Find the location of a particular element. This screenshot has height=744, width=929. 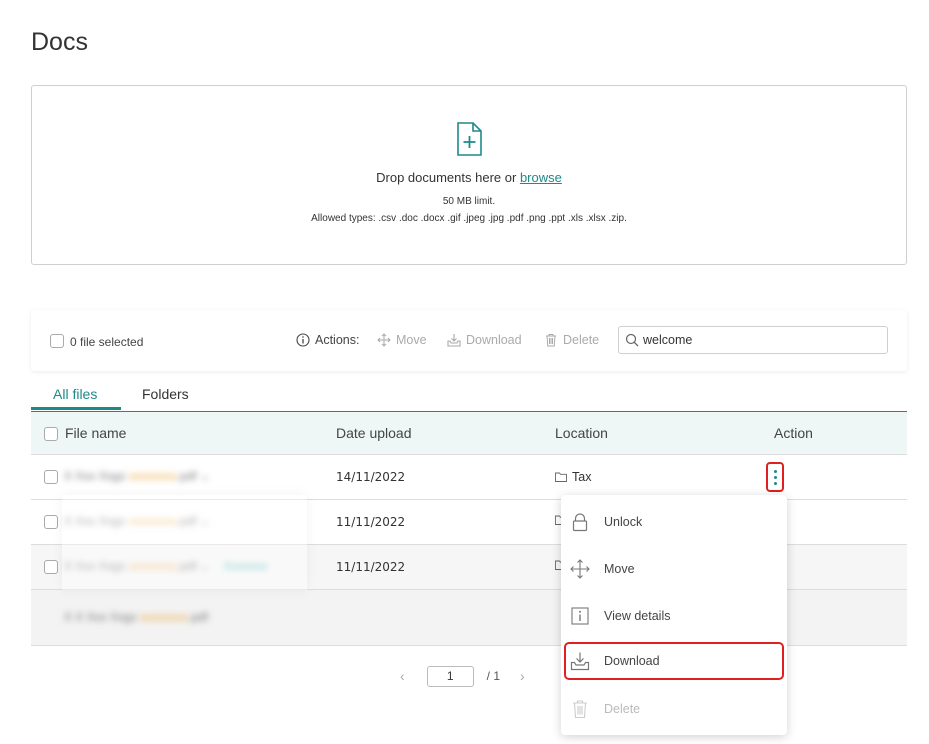

dropzone-text: Drop documents here or browse is located at coordinates (469, 177).